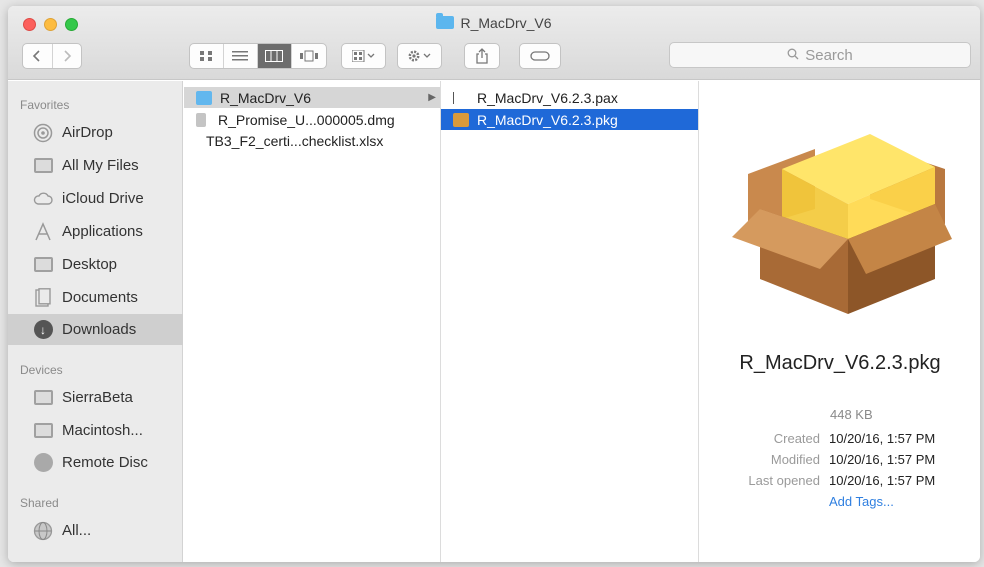 The height and width of the screenshot is (567, 984). I want to click on arrange-grid-icon, so click(362, 56).